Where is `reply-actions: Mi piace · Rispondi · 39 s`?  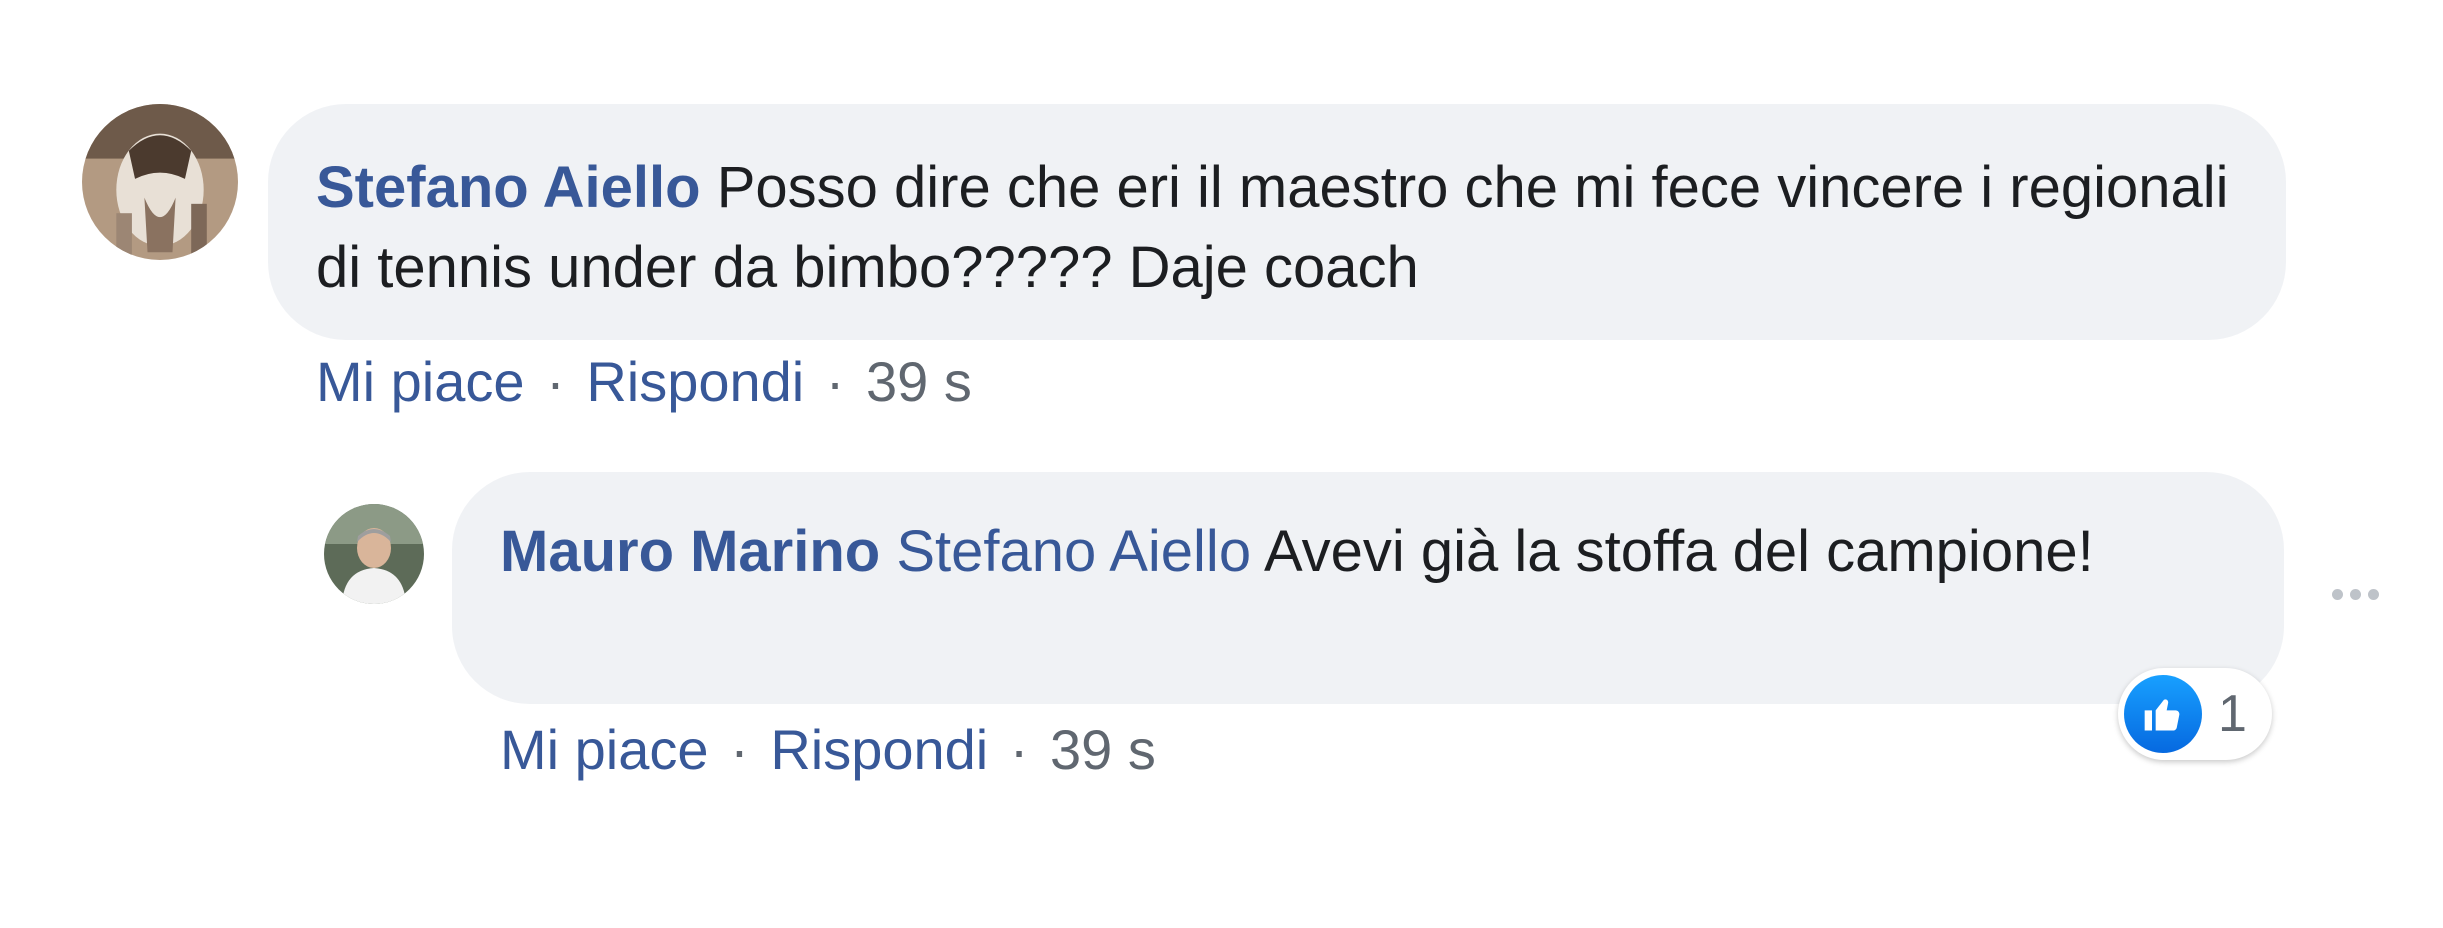 reply-actions: Mi piace · Rispondi · 39 s is located at coordinates (828, 750).